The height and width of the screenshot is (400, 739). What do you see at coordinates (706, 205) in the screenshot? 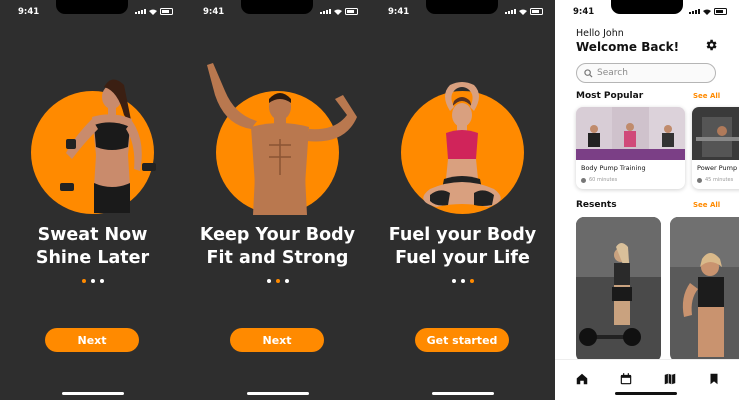
I see `see-all-recents-link: See All` at bounding box center [706, 205].